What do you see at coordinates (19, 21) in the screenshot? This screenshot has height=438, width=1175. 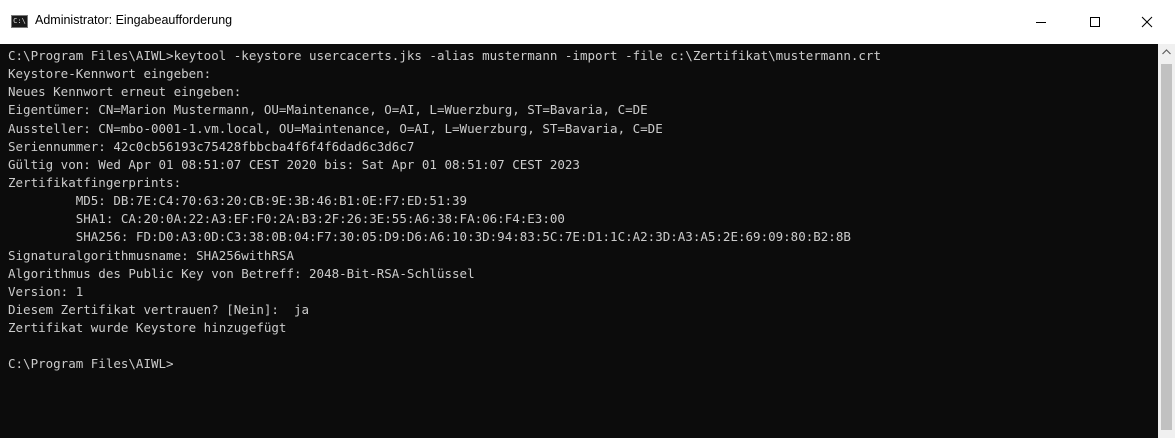 I see `cmd-app-icon: C:\` at bounding box center [19, 21].